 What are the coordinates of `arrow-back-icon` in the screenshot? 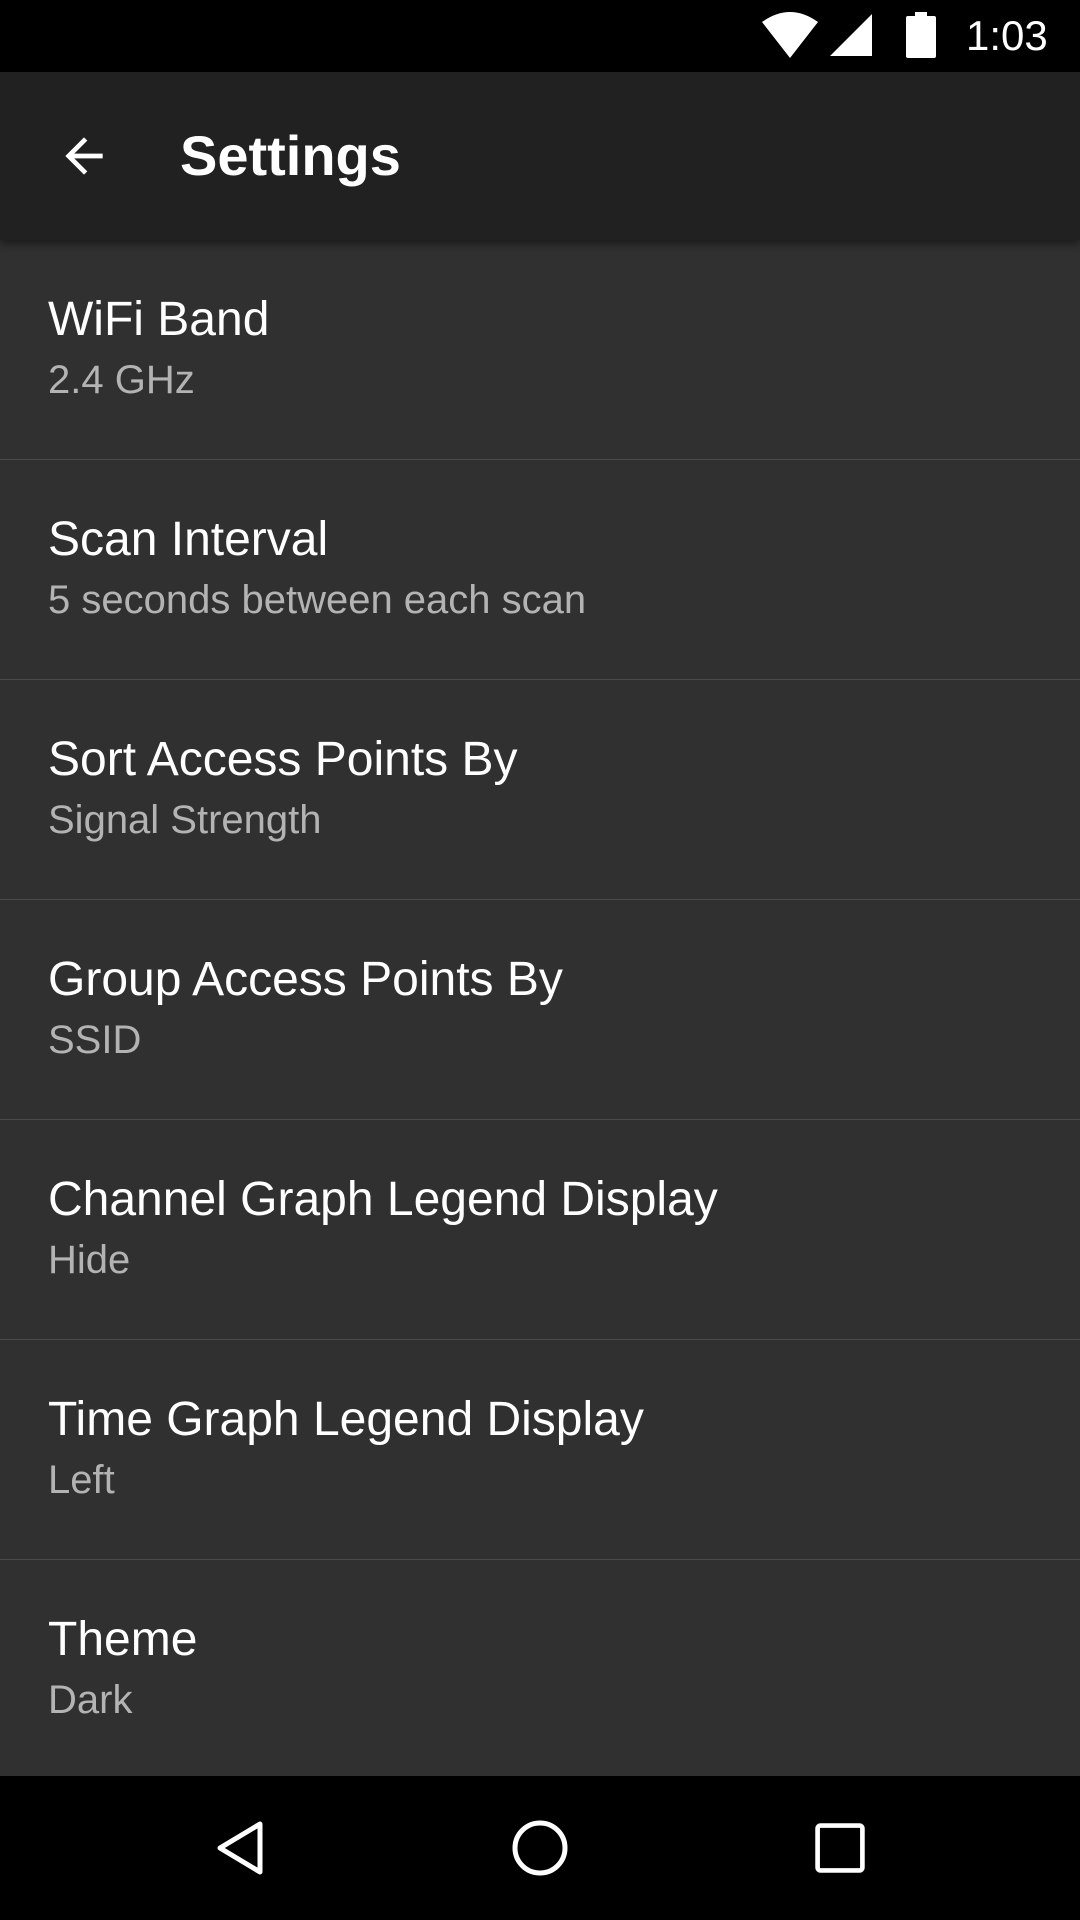 It's located at (84, 156).